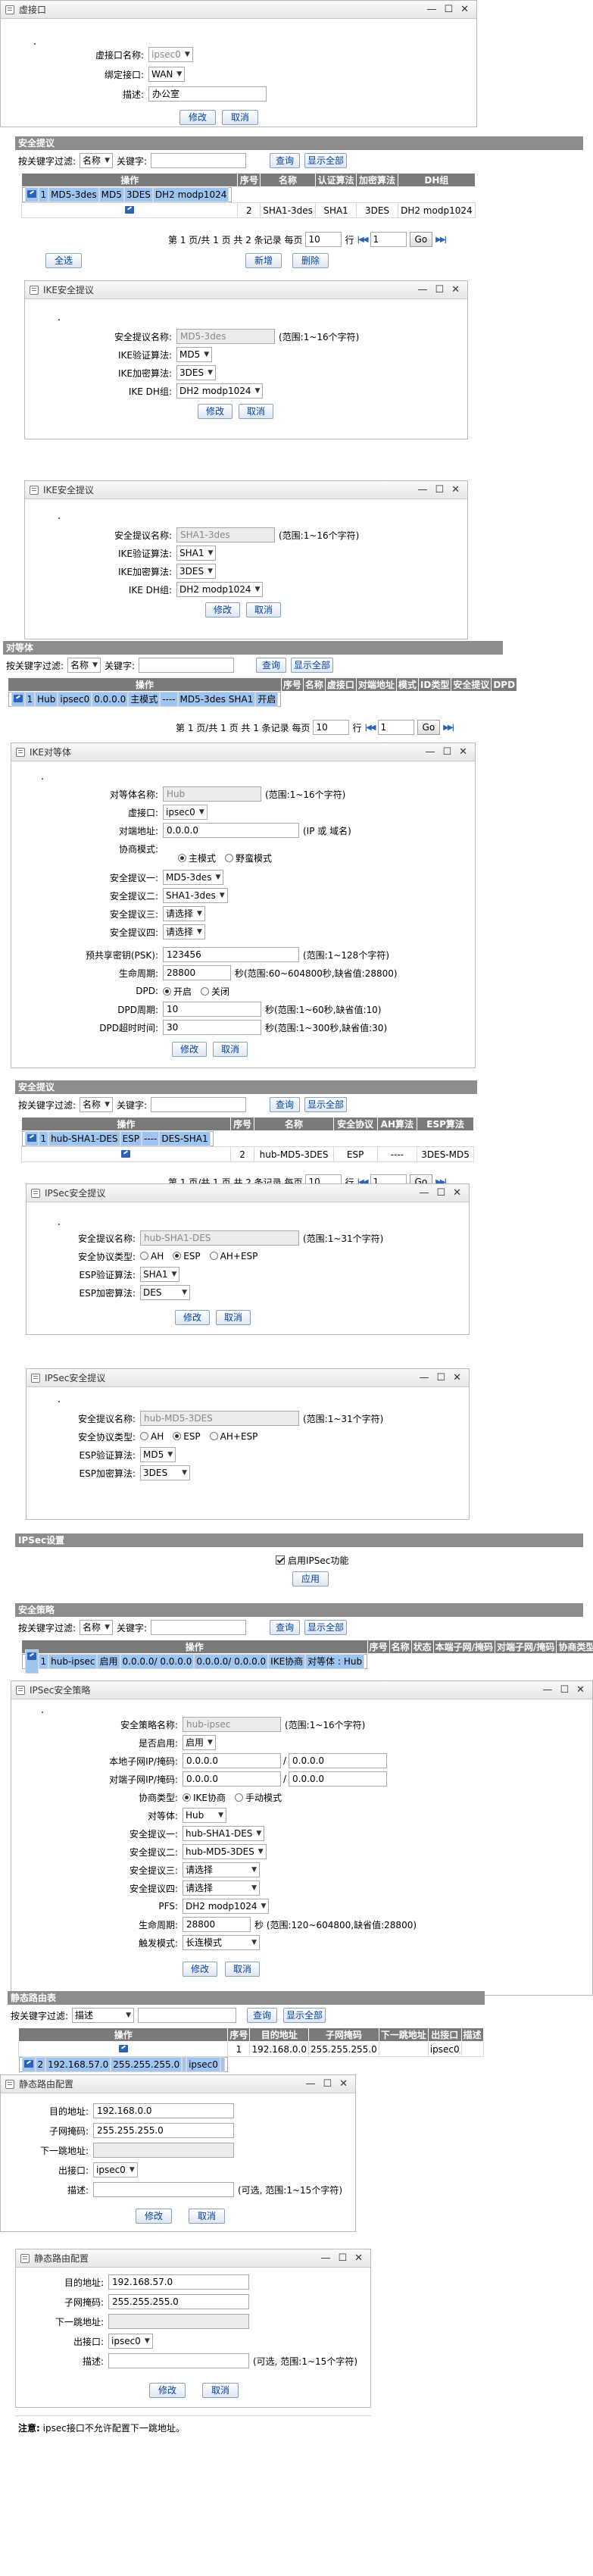 The width and height of the screenshot is (593, 2576). I want to click on policy-peer-select: Hub ▼, so click(204, 1815).